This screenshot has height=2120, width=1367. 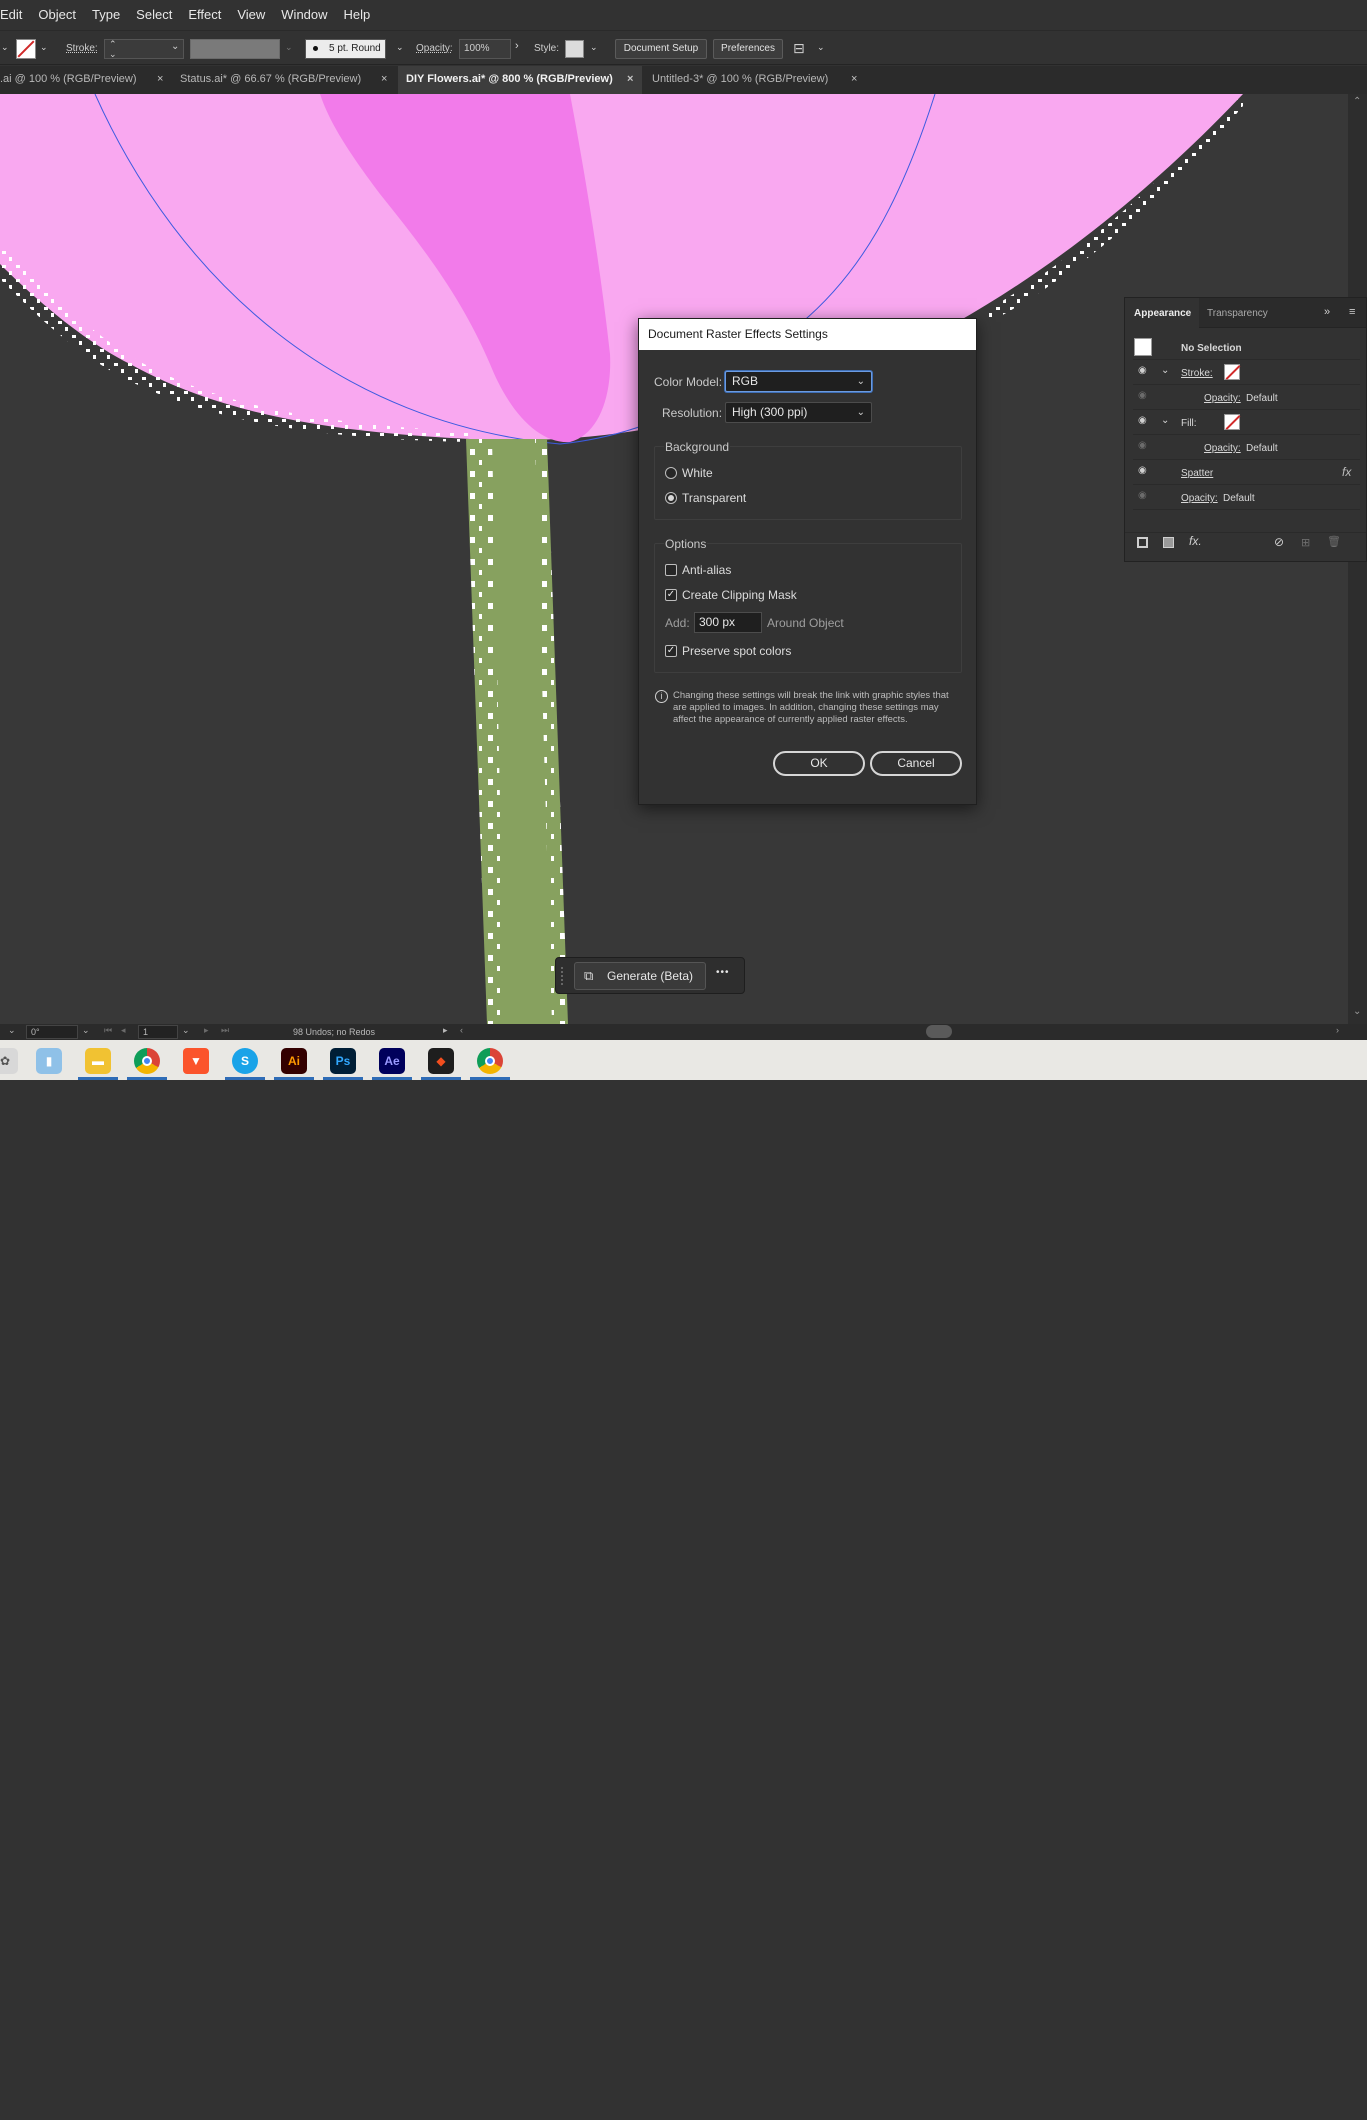 What do you see at coordinates (519, 46) in the screenshot?
I see `chevron-right-icon: ›` at bounding box center [519, 46].